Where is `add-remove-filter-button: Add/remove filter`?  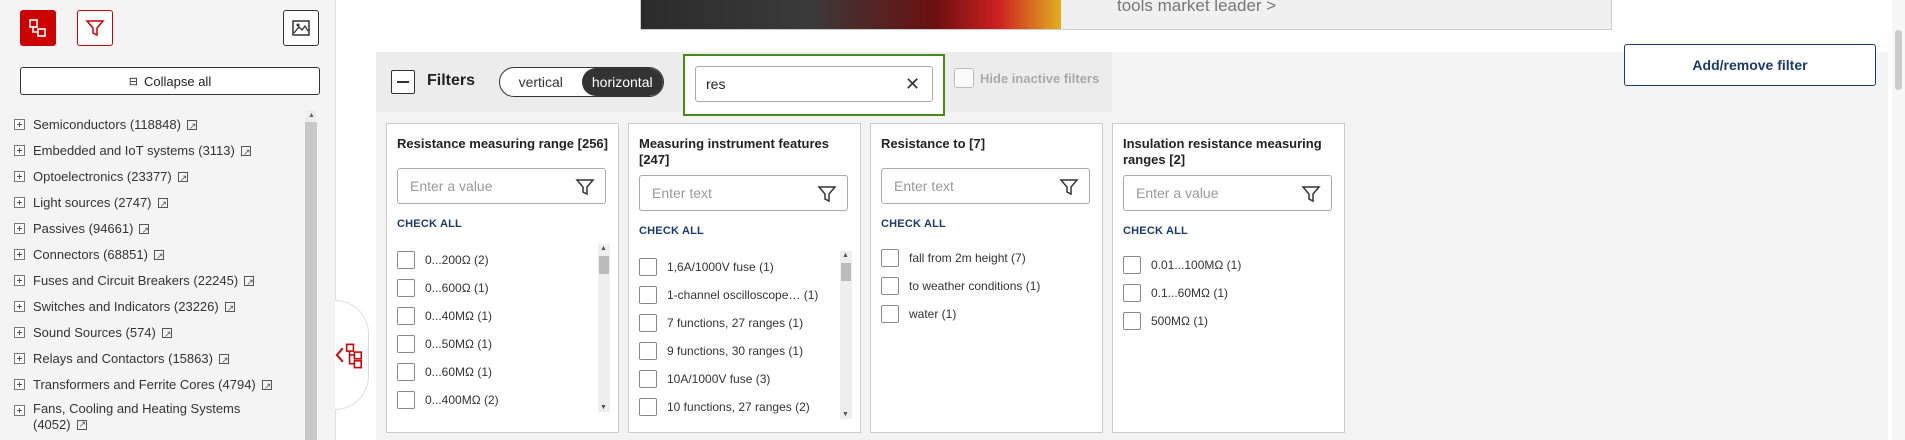 add-remove-filter-button: Add/remove filter is located at coordinates (1750, 65).